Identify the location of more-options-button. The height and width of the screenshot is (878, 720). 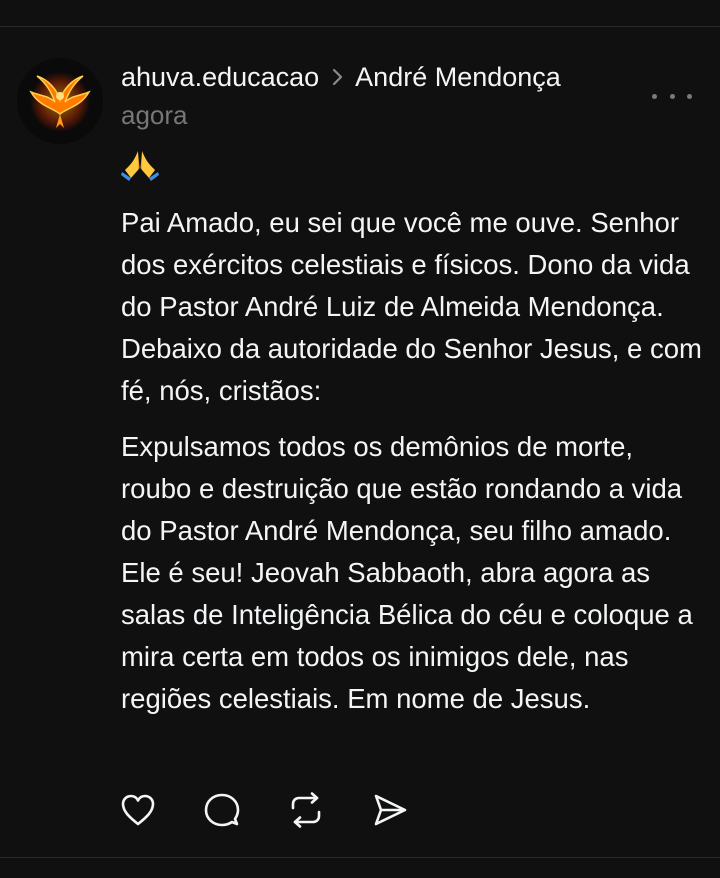
(672, 96).